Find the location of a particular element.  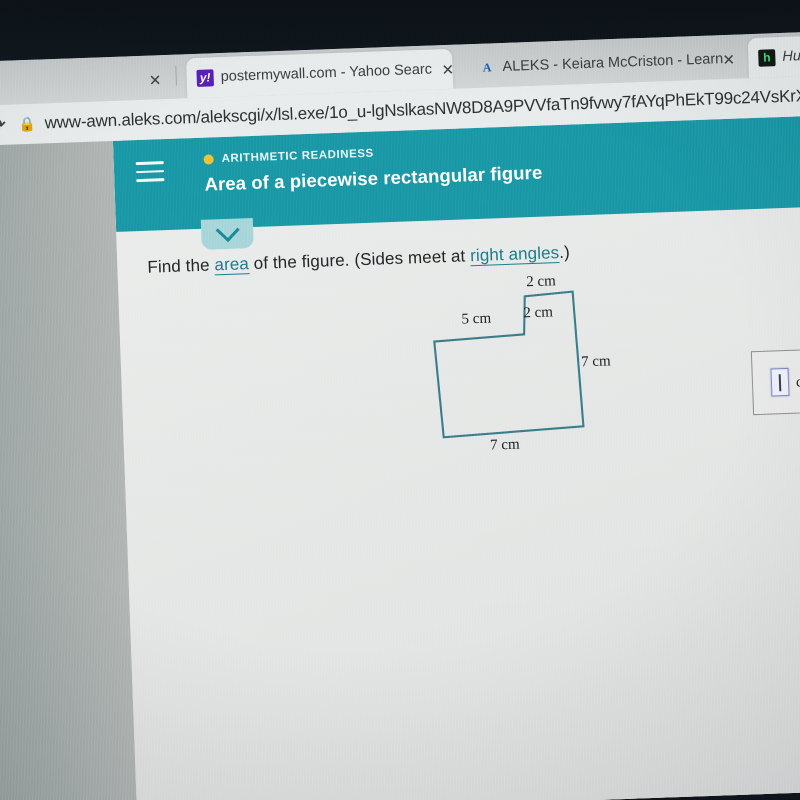

question-text-part1: Find the is located at coordinates (181, 266).